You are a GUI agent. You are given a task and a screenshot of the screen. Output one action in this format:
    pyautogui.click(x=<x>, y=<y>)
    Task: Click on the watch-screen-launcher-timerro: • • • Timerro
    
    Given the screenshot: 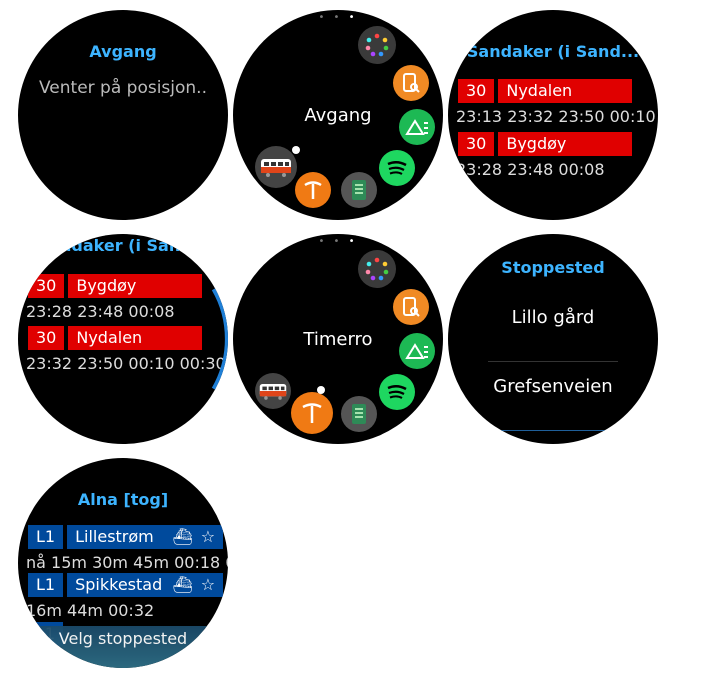 What is the action you would take?
    pyautogui.click(x=338, y=339)
    